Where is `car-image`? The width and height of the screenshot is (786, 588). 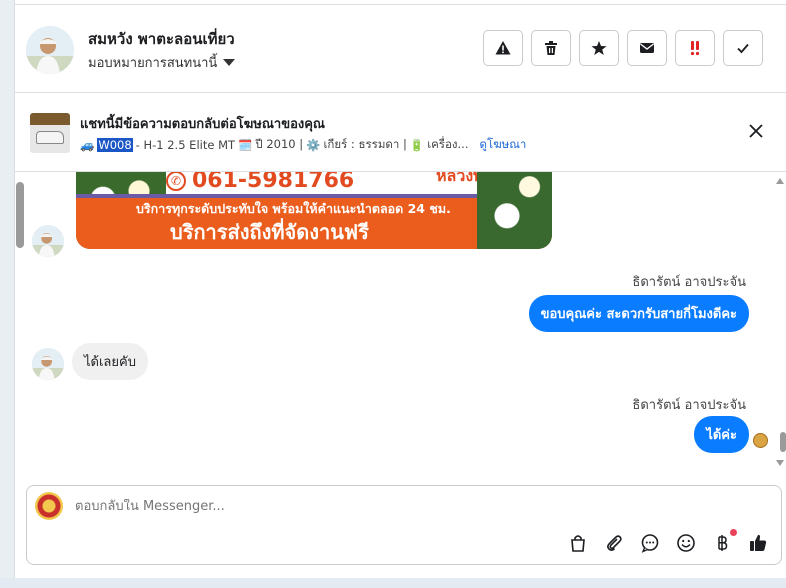 car-image is located at coordinates (50, 137).